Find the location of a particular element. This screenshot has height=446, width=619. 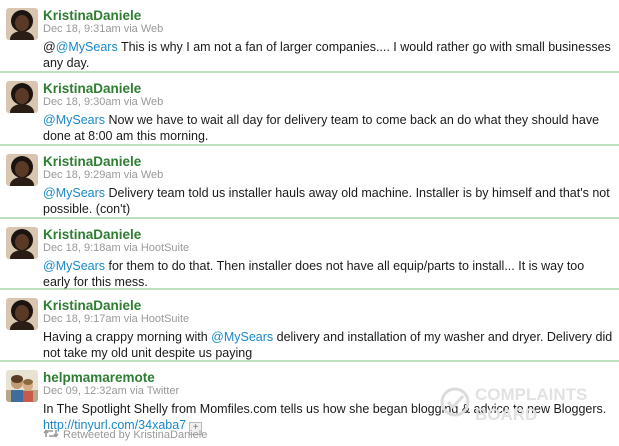

timestamp-link: Dec 18, 9:17am is located at coordinates (82, 319).